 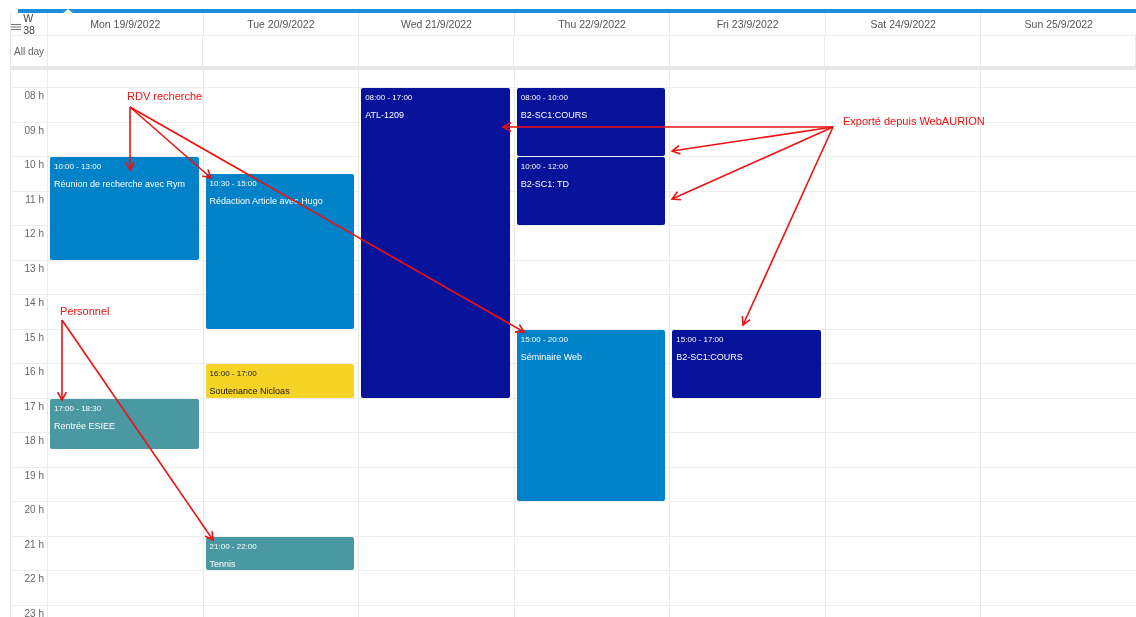 What do you see at coordinates (29, 24) in the screenshot?
I see `week-number: W 38` at bounding box center [29, 24].